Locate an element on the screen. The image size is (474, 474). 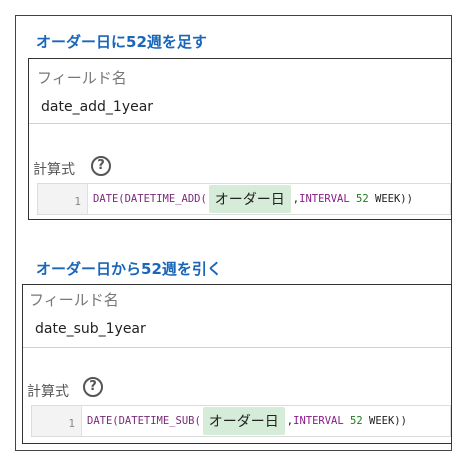
code-function: DATE(DATETIME_ADD( is located at coordinates (150, 199).